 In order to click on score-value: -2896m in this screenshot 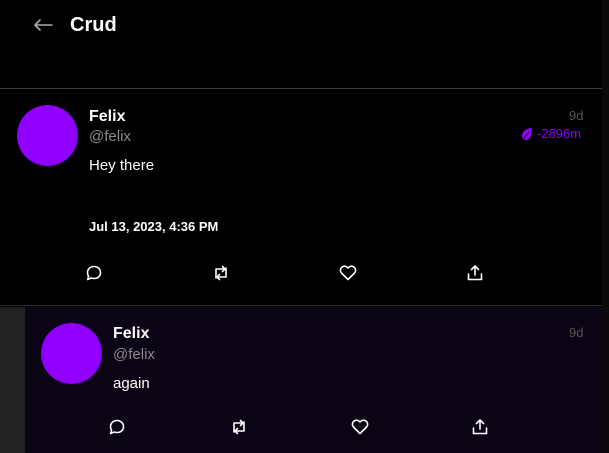, I will do `click(559, 133)`.